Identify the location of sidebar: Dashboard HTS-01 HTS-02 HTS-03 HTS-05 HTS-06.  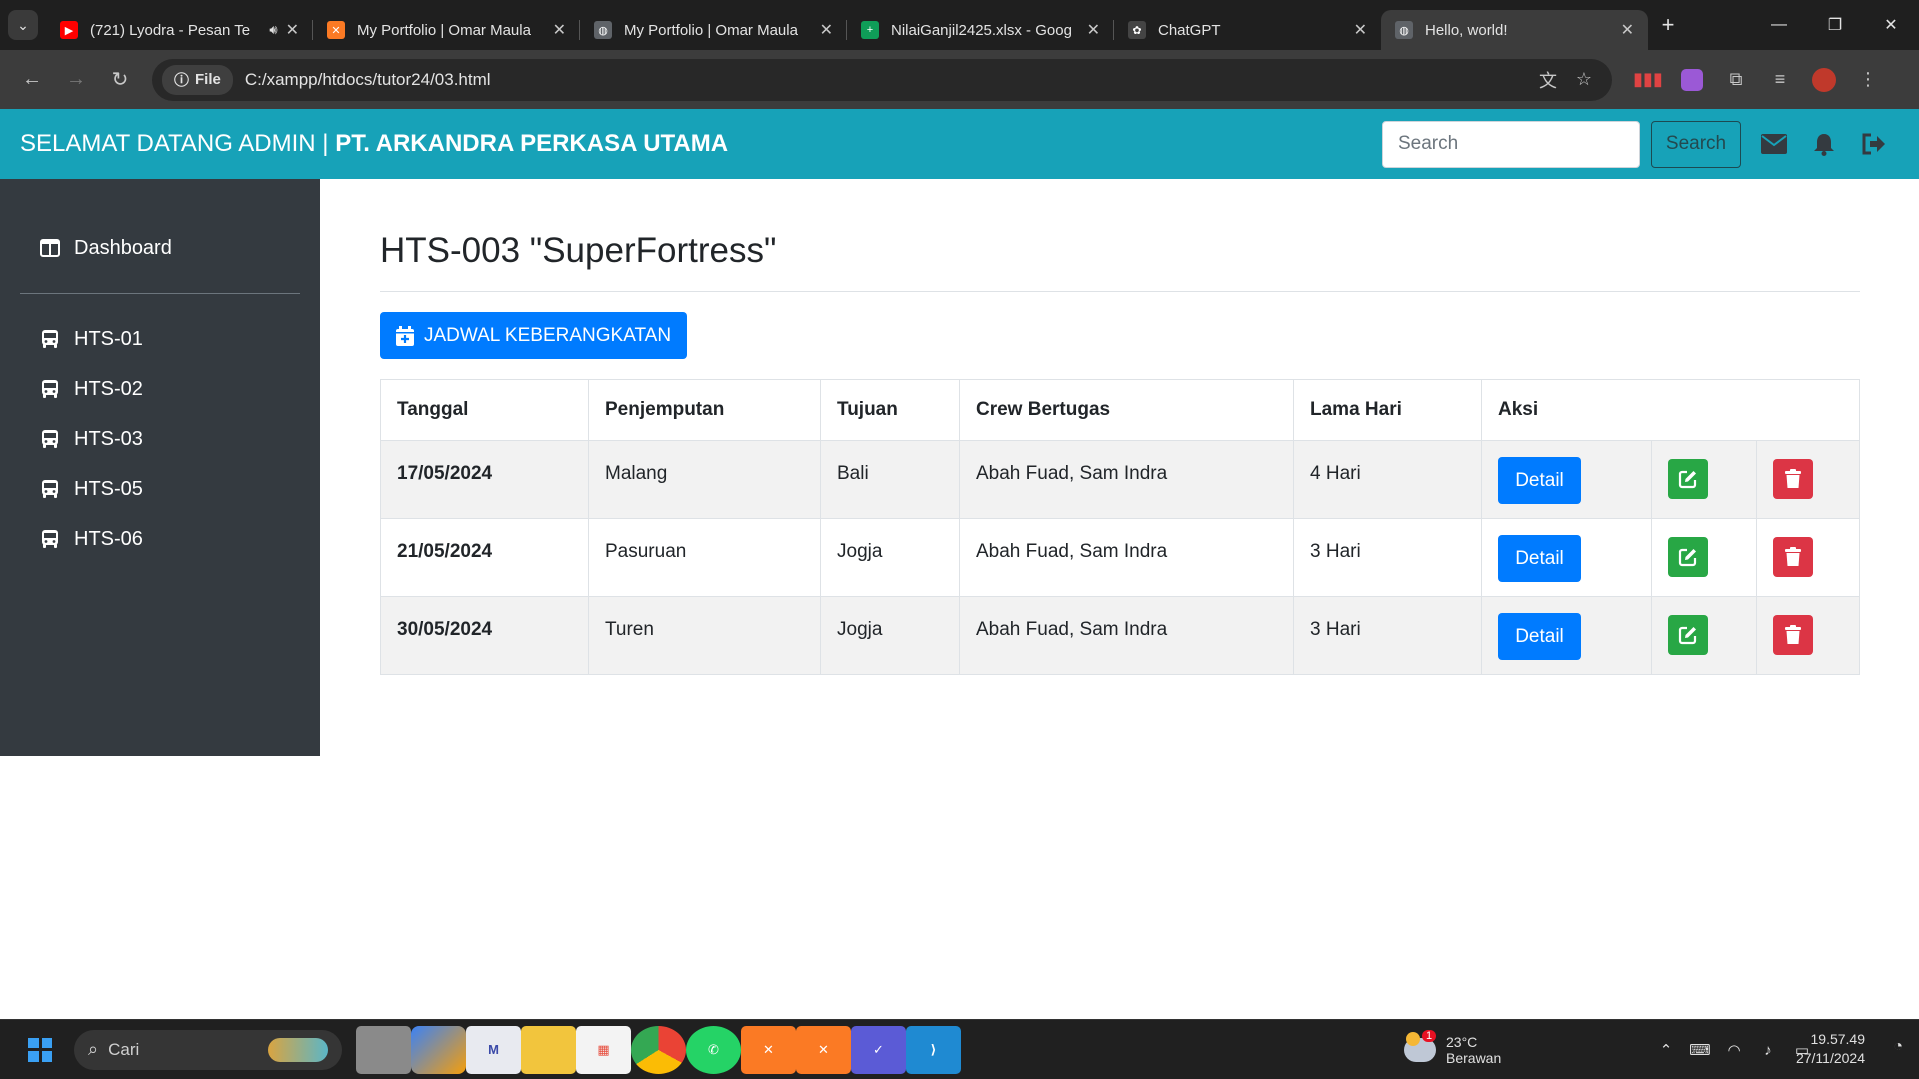
(160, 467).